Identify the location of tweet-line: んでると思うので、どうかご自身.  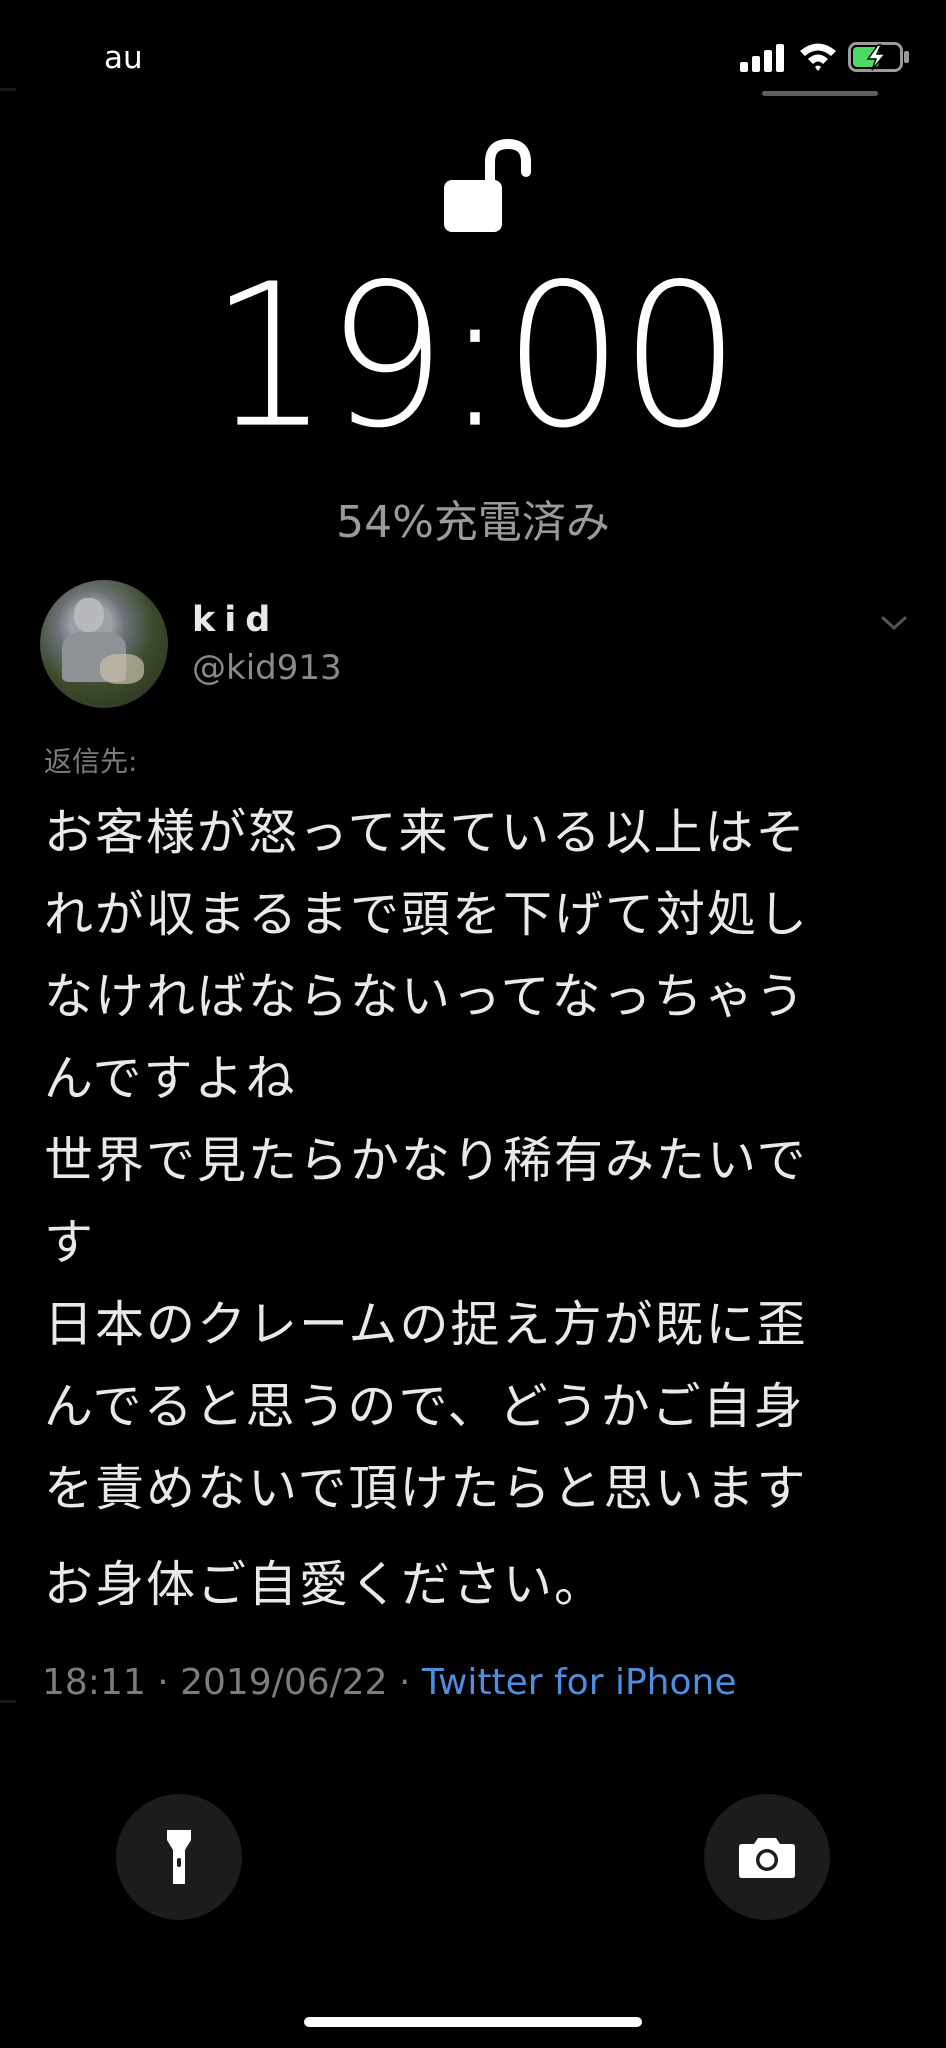
(424, 1406).